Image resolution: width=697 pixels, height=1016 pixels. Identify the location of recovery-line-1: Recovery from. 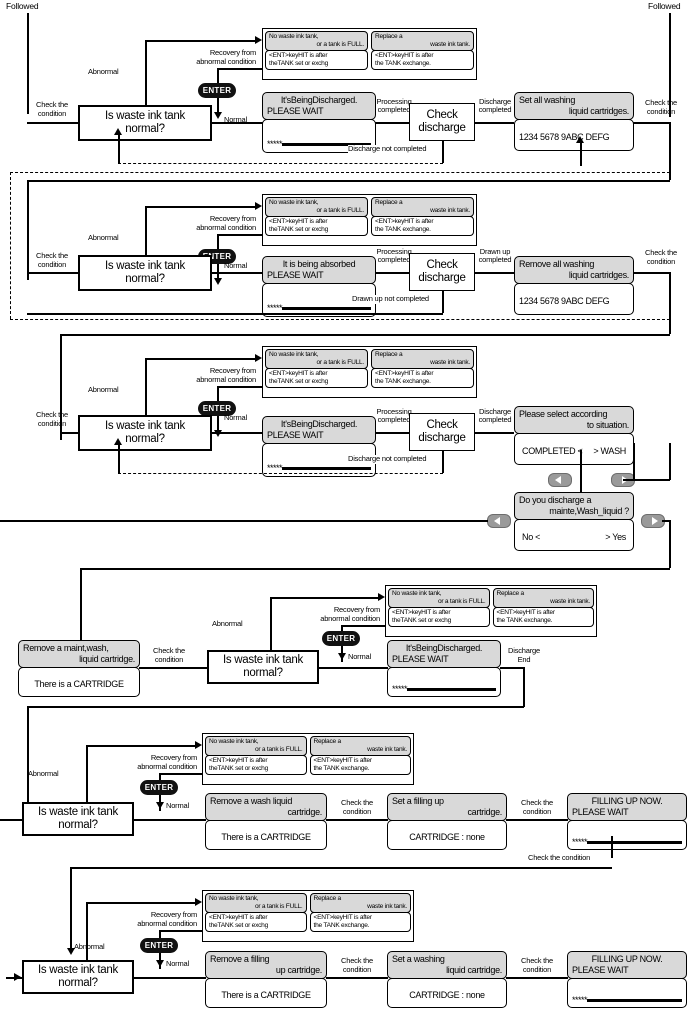
(173, 914).